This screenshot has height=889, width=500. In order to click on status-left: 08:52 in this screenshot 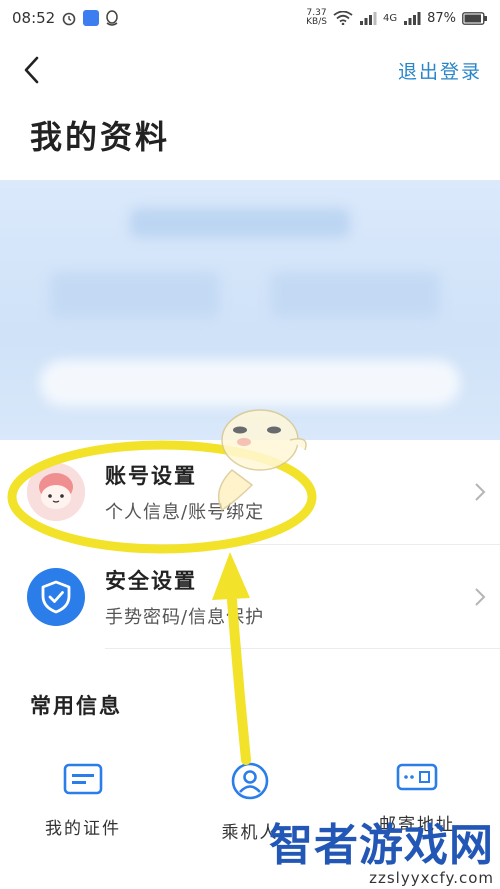, I will do `click(65, 18)`.